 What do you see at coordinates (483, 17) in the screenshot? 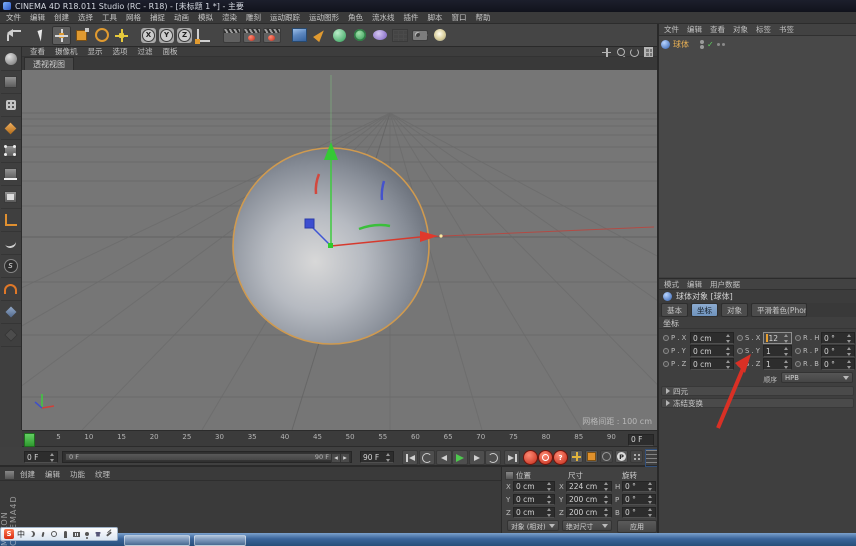
I see `menu-item: 帮助` at bounding box center [483, 17].